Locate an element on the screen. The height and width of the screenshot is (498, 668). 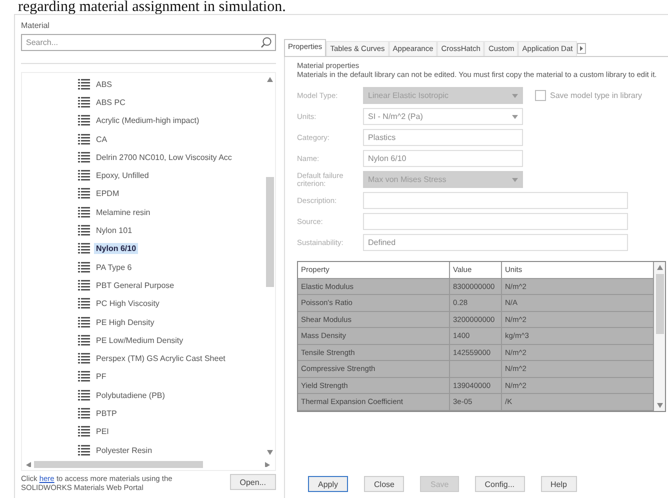
checkbox-label: Save model type in library is located at coordinates (596, 95).